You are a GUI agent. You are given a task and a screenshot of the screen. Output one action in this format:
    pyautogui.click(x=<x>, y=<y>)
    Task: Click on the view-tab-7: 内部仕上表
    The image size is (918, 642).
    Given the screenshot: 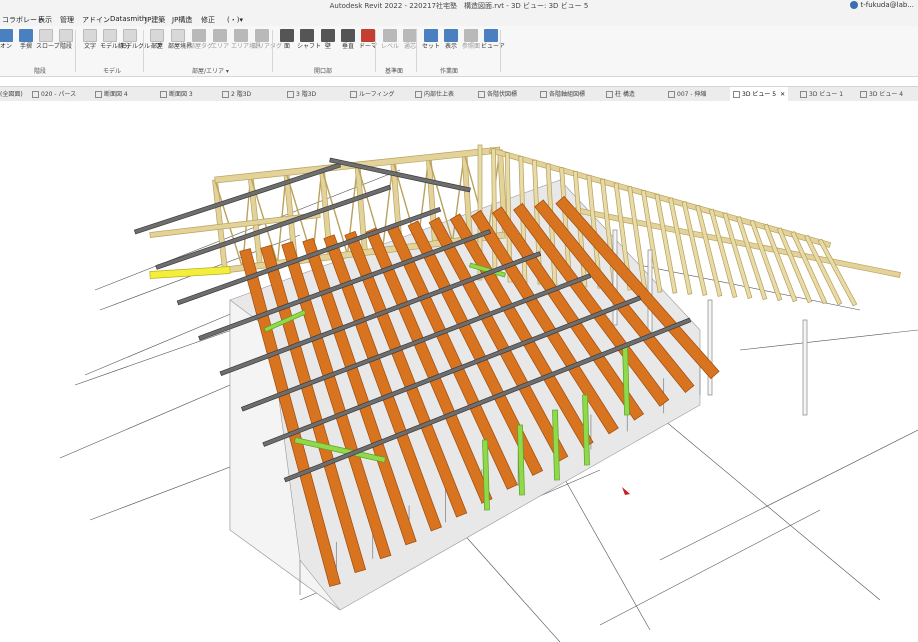 What is the action you would take?
    pyautogui.click(x=434, y=94)
    